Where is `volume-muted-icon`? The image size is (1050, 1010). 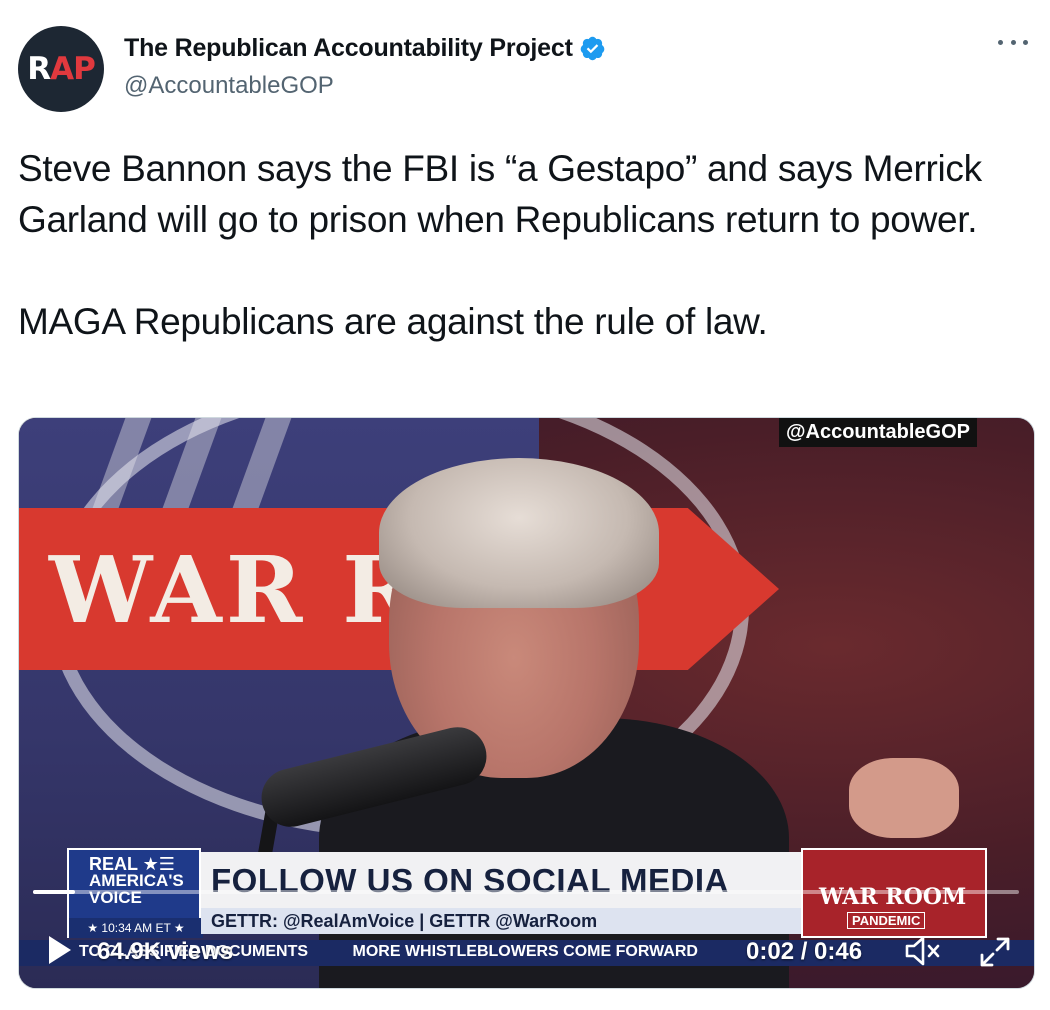 volume-muted-icon is located at coordinates (923, 951).